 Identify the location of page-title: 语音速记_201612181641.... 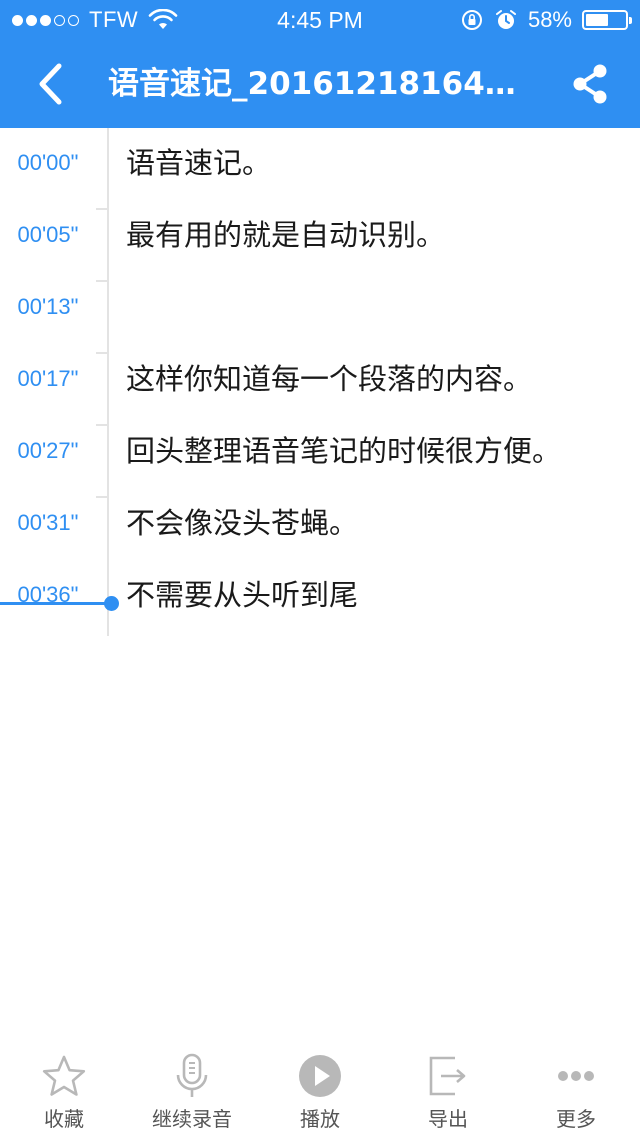
(318, 84).